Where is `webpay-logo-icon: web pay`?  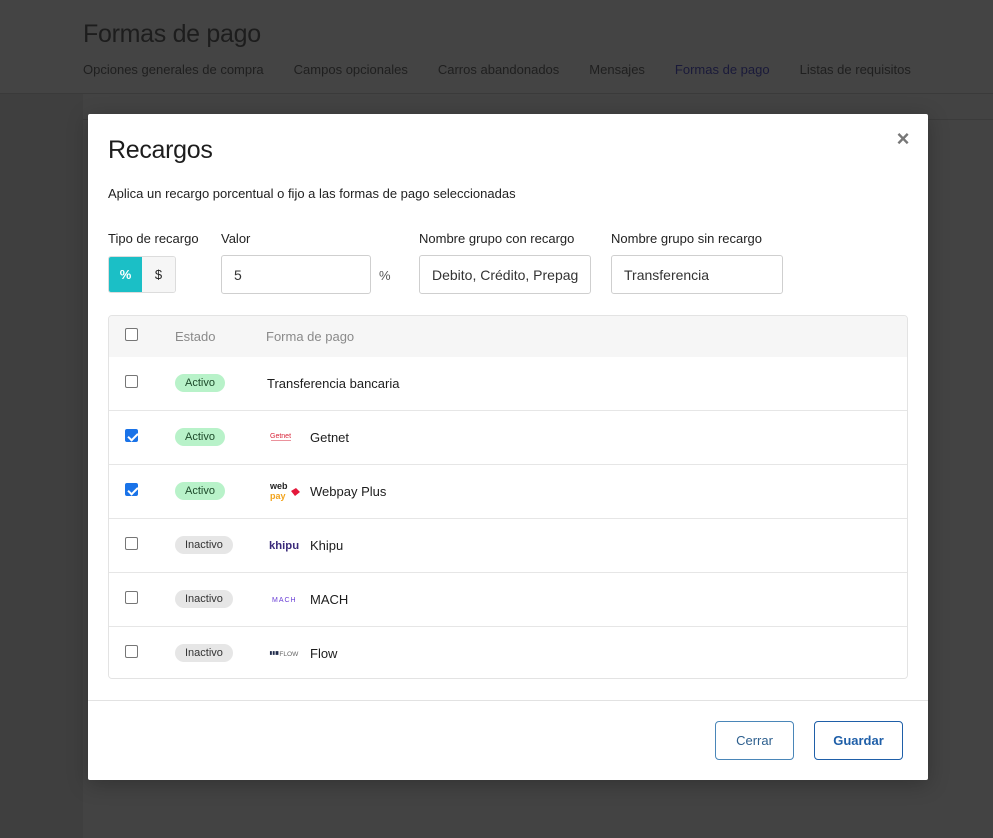 webpay-logo-icon: web pay is located at coordinates (285, 491).